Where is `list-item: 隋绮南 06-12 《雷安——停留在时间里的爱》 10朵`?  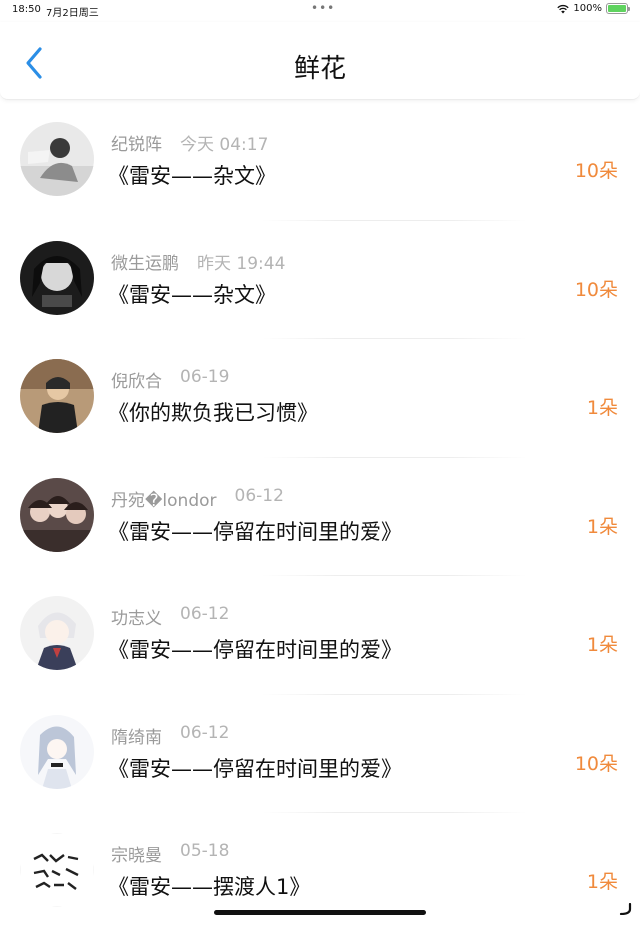
list-item: 隋绮南 06-12 《雷安——停留在时间里的爱》 10朵 is located at coordinates (320, 754).